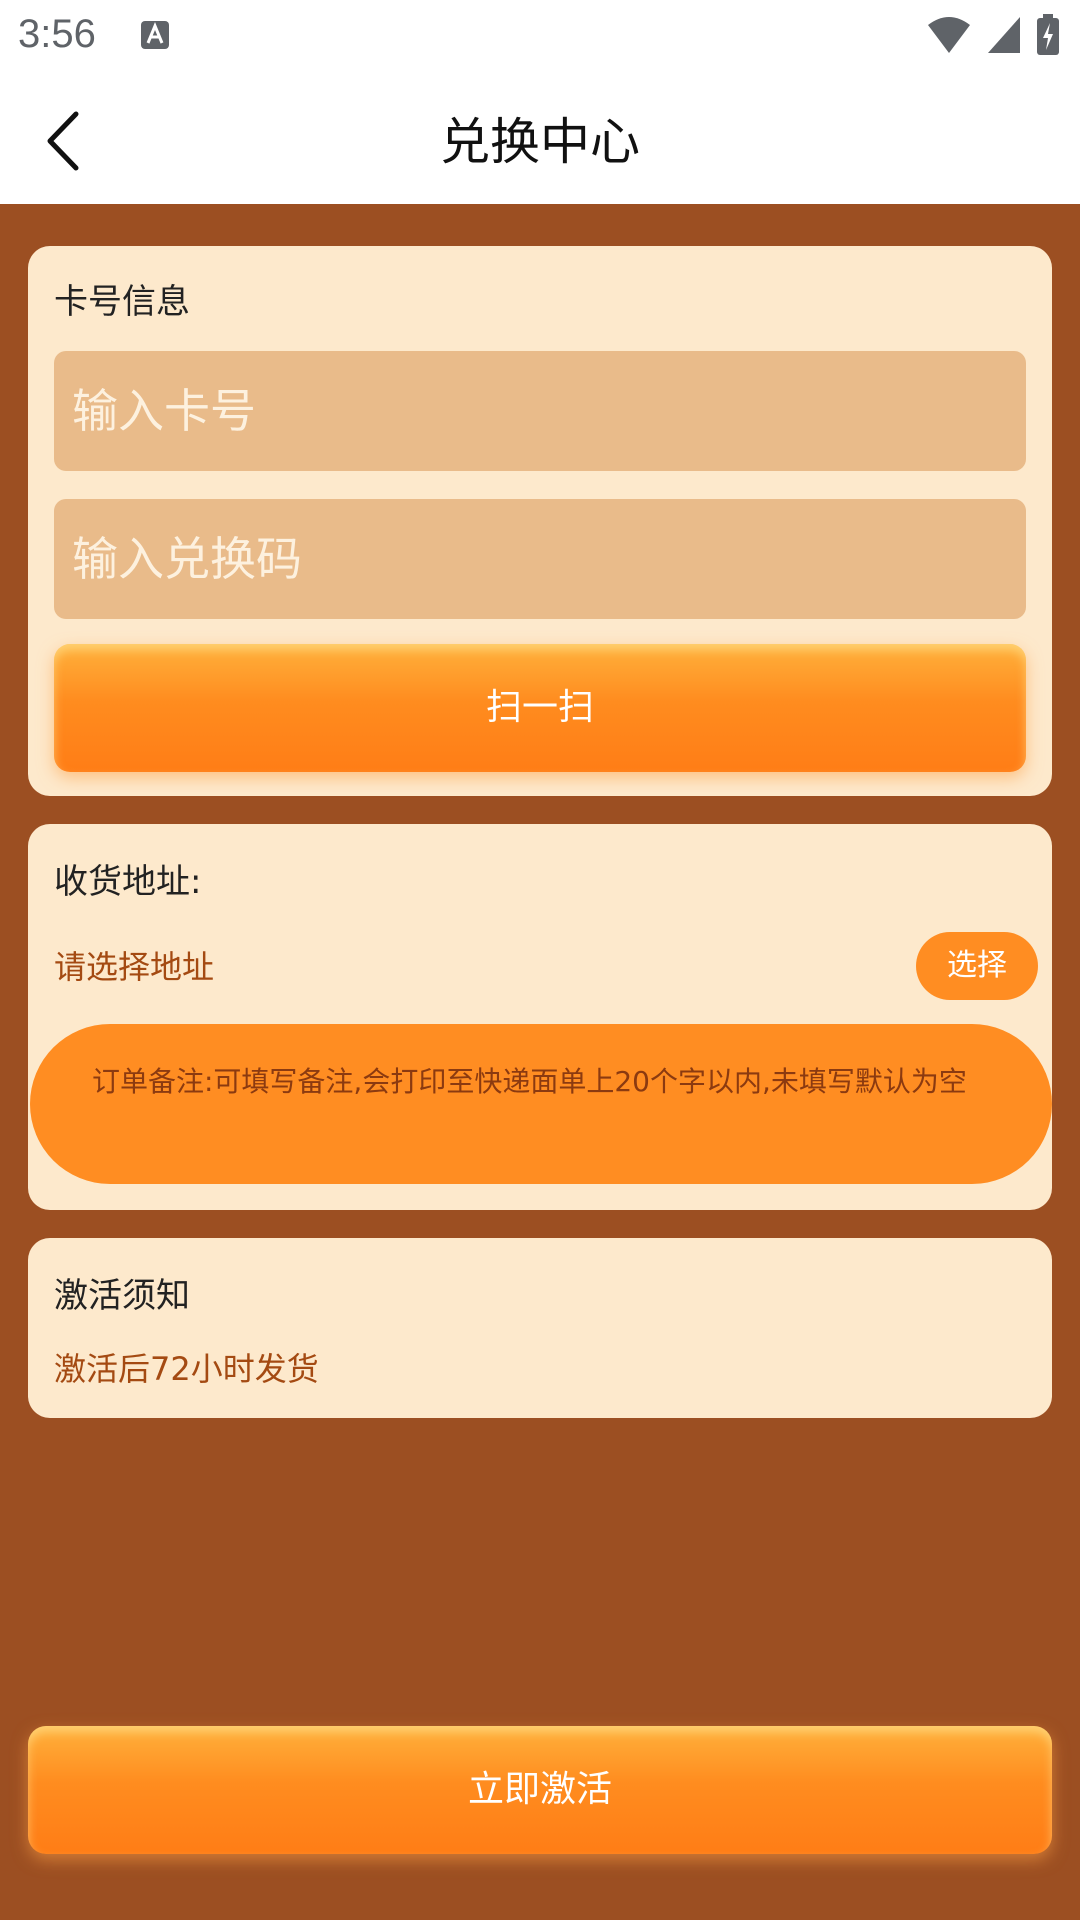 The height and width of the screenshot is (1920, 1080). What do you see at coordinates (540, 1328) in the screenshot?
I see `activation-notice-section: 激活须知 激活后72小时发货` at bounding box center [540, 1328].